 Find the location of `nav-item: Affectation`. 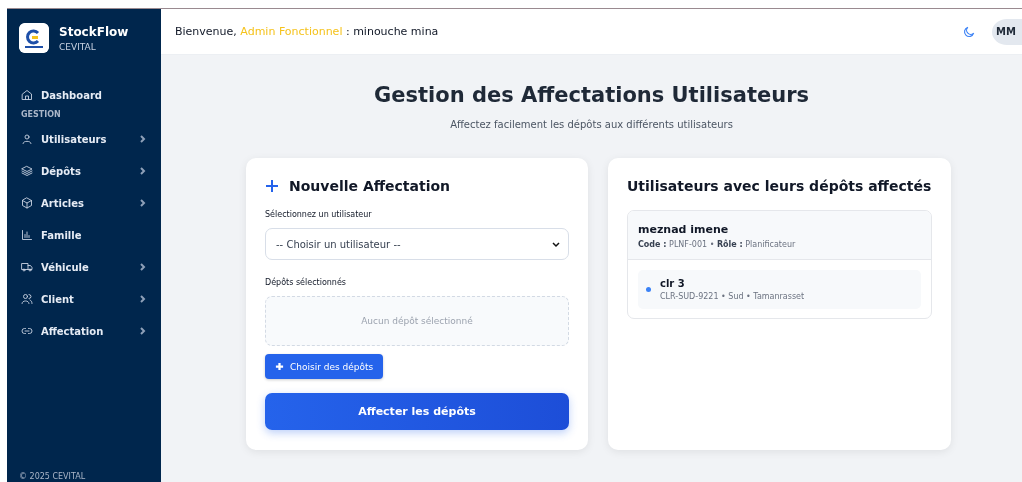

nav-item: Affectation is located at coordinates (84, 331).